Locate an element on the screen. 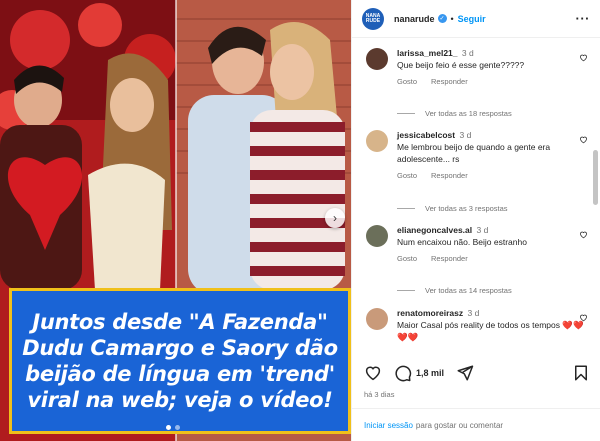  chevron-right-icon: › is located at coordinates (335, 218).